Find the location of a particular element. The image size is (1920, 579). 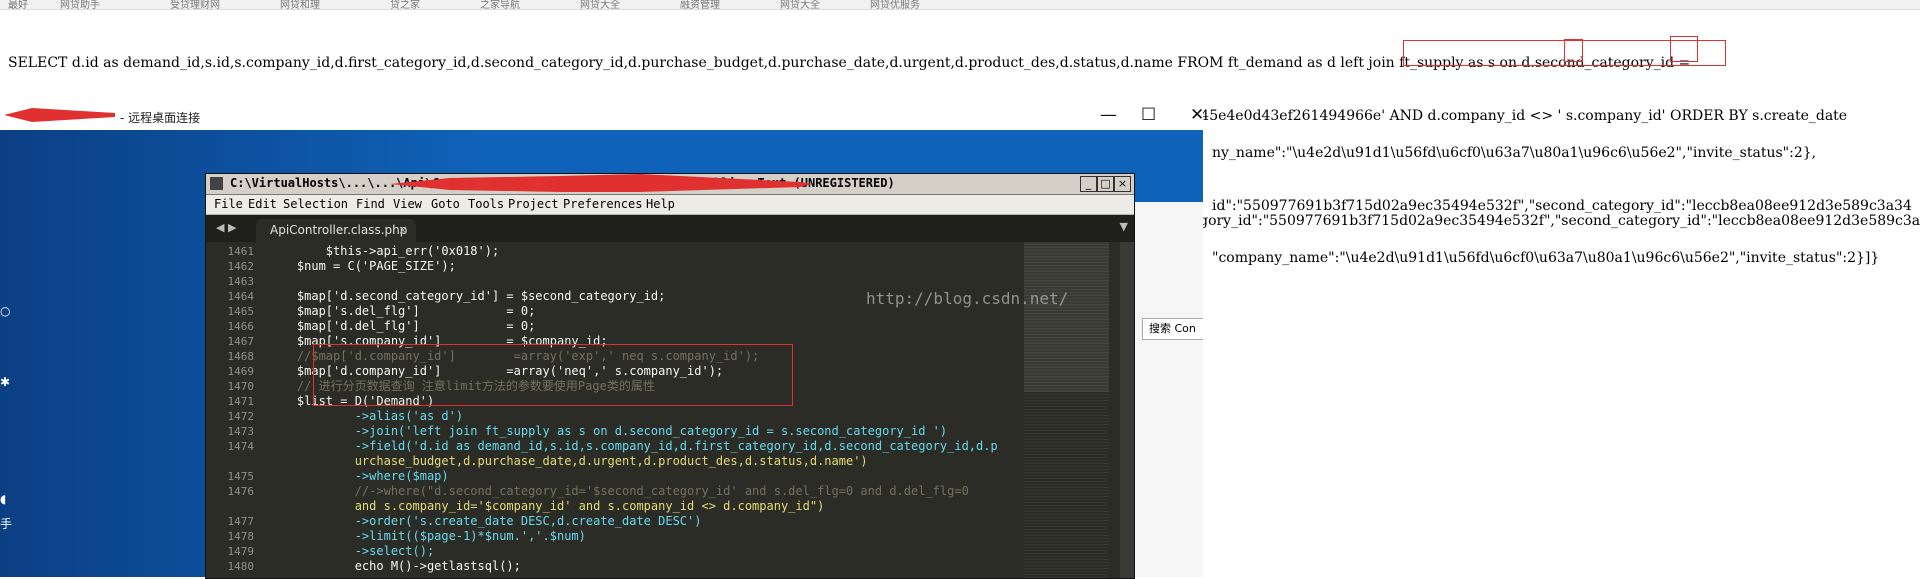

close-icon: ✕ is located at coordinates (1196, 115).